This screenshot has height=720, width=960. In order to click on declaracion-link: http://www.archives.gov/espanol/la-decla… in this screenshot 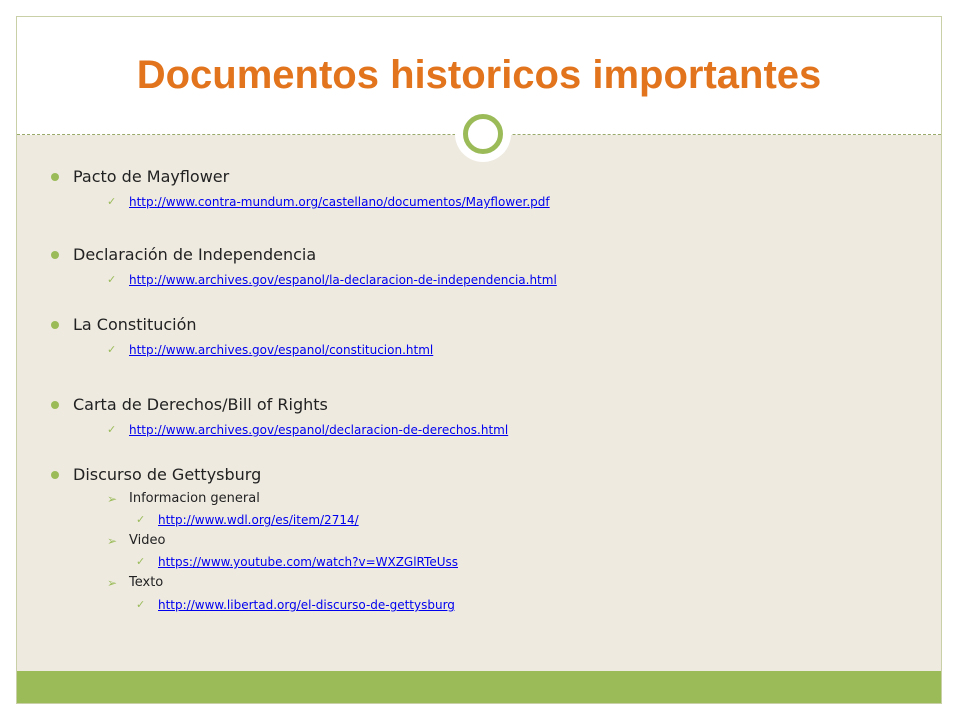, I will do `click(343, 280)`.